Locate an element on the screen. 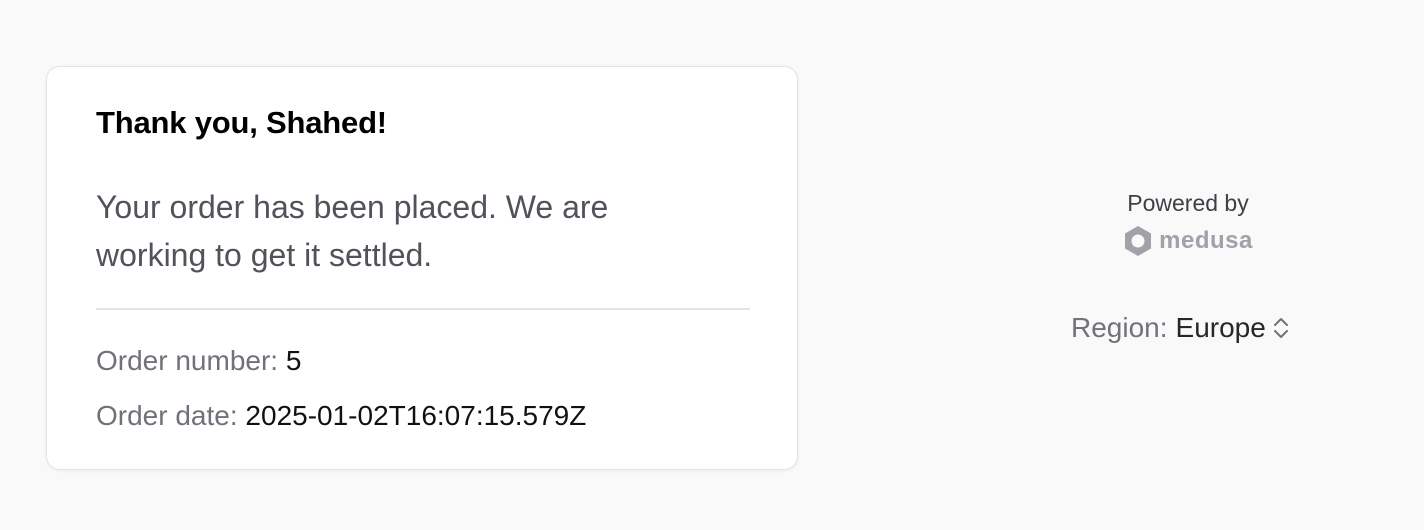  medusa-brand-name: medusa is located at coordinates (1206, 240).